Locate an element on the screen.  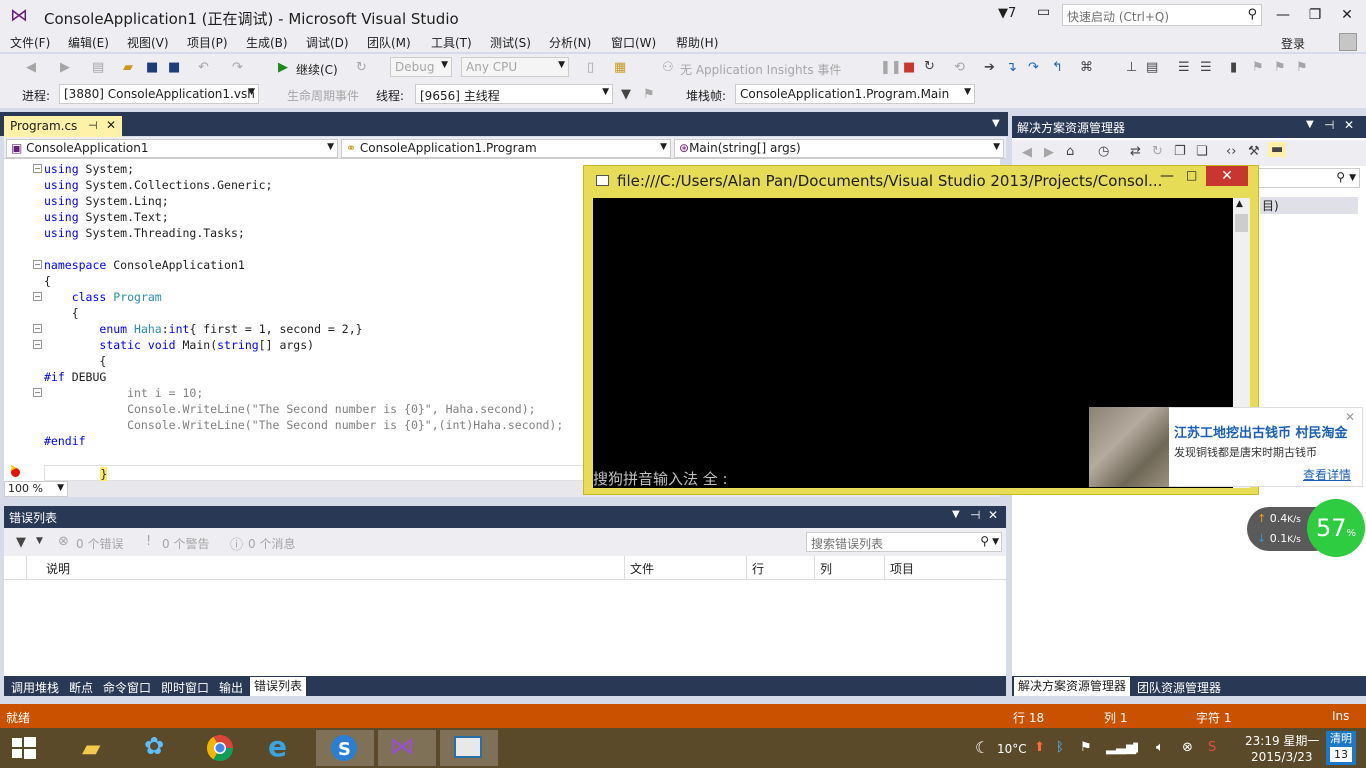
preview-icon: ▬ is located at coordinates (1277, 149).